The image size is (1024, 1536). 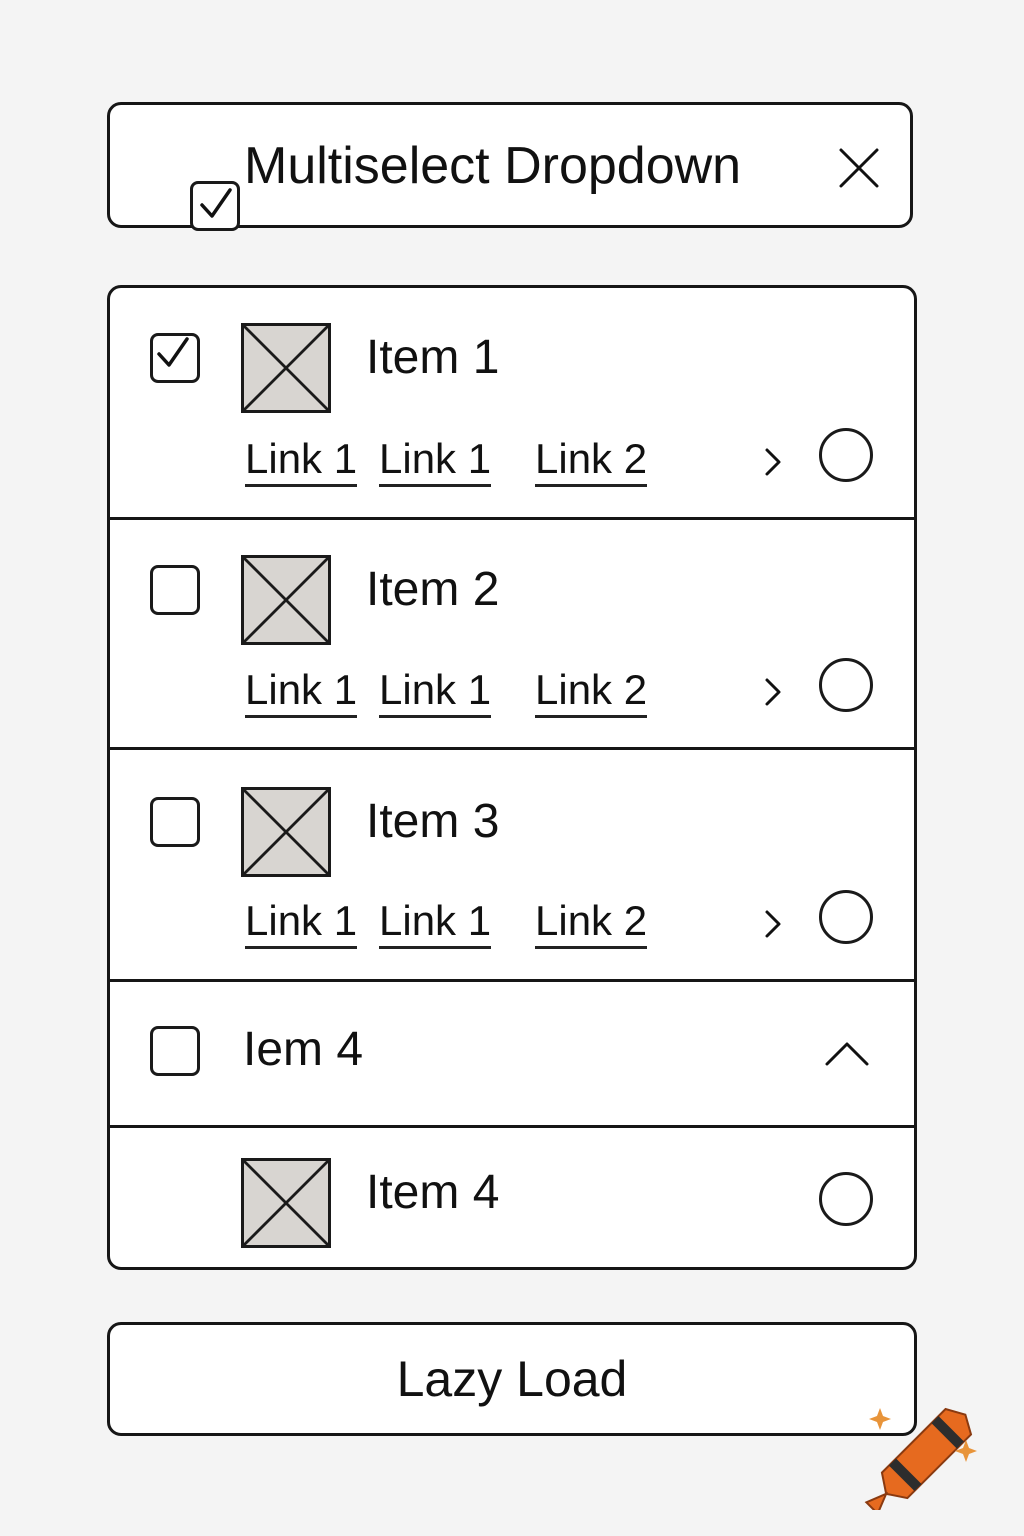 What do you see at coordinates (512, 404) in the screenshot?
I see `list-item: Item 1 Link 1 Link 1 Link 2` at bounding box center [512, 404].